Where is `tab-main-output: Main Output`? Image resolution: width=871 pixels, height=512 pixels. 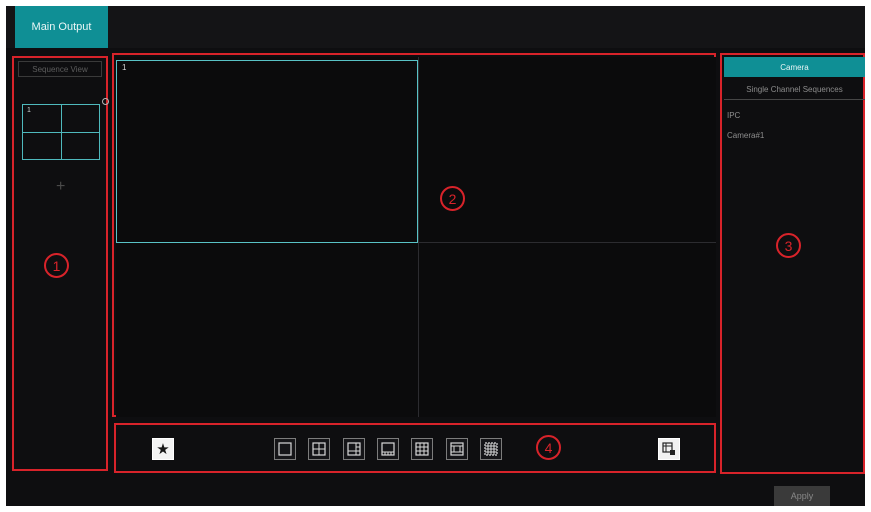
tab-main-output: Main Output is located at coordinates (61, 27).